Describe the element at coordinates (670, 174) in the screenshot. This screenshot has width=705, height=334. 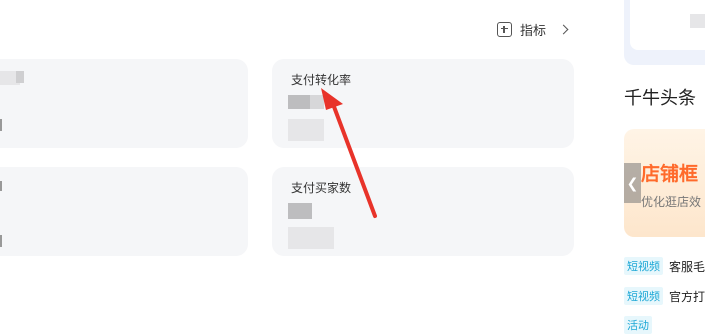
I see `banner-headline: 店铺框` at that location.